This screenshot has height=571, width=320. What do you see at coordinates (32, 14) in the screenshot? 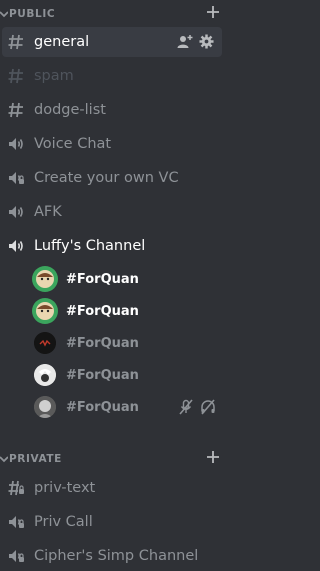
I see `category-label: PUBLIC` at bounding box center [32, 14].